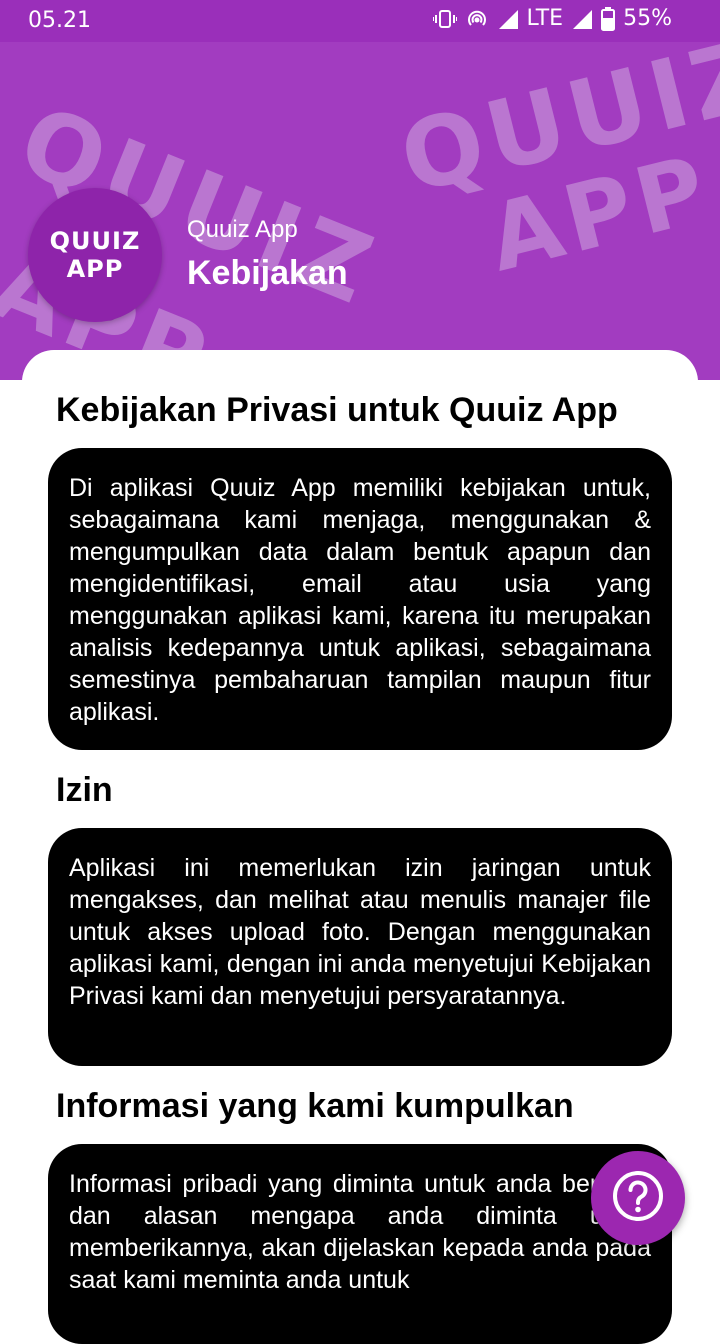 This screenshot has width=720, height=1344. What do you see at coordinates (95, 241) in the screenshot?
I see `logo-text-line1: QUUIZ` at bounding box center [95, 241].